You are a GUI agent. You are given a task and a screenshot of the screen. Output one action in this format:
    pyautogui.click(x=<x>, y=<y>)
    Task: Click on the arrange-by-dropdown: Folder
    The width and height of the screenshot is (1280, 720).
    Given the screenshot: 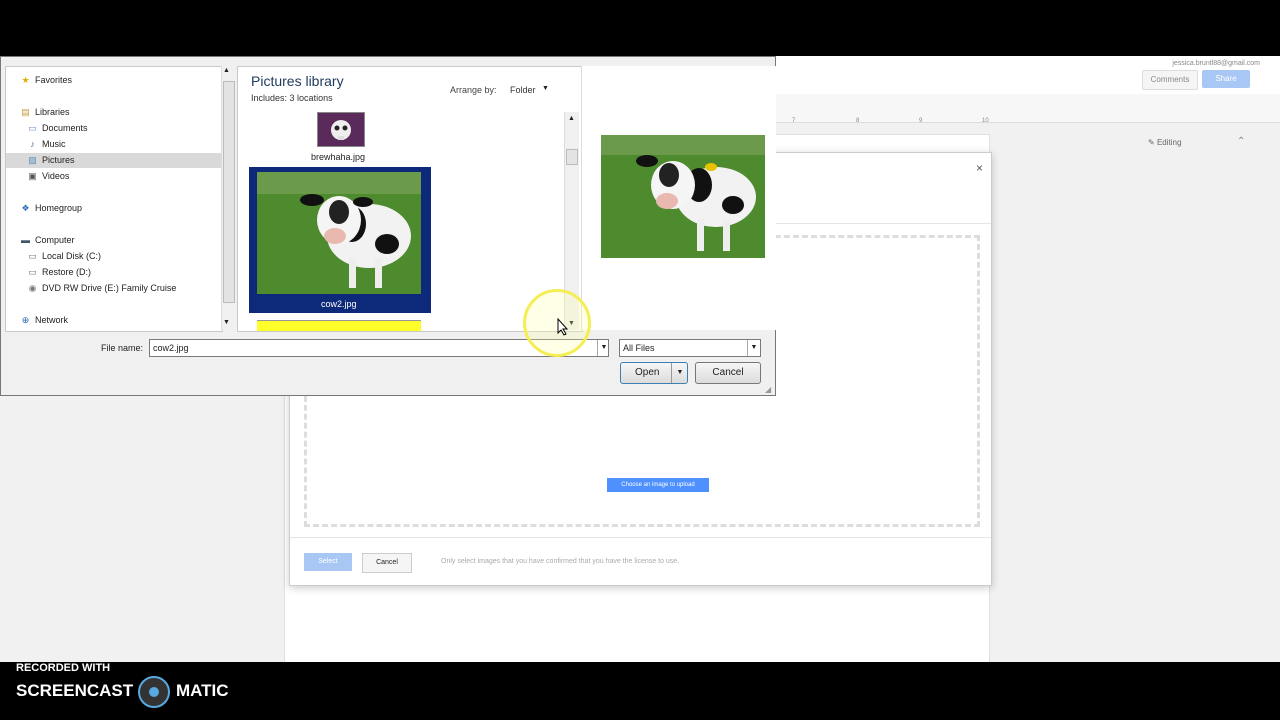 What is the action you would take?
    pyautogui.click(x=523, y=90)
    